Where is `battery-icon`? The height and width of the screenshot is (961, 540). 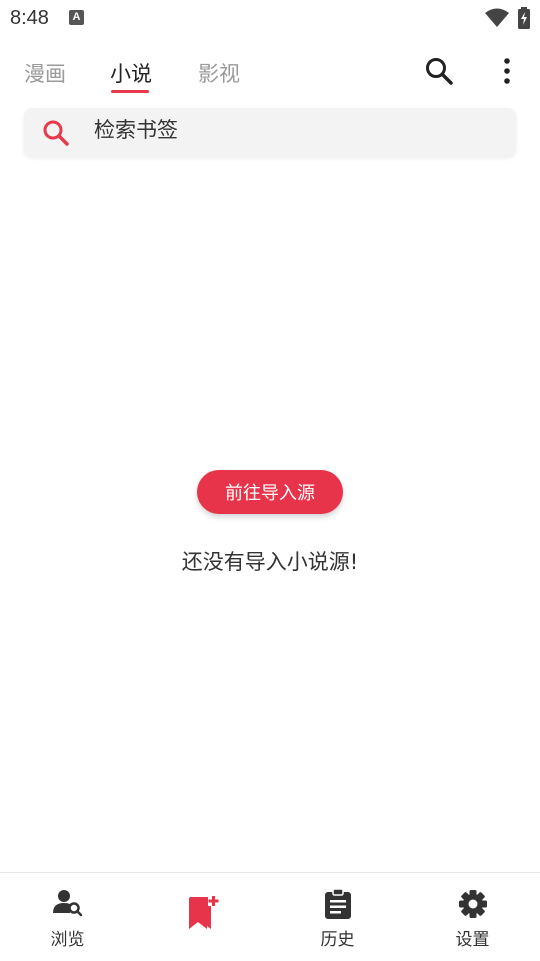
battery-icon is located at coordinates (524, 20).